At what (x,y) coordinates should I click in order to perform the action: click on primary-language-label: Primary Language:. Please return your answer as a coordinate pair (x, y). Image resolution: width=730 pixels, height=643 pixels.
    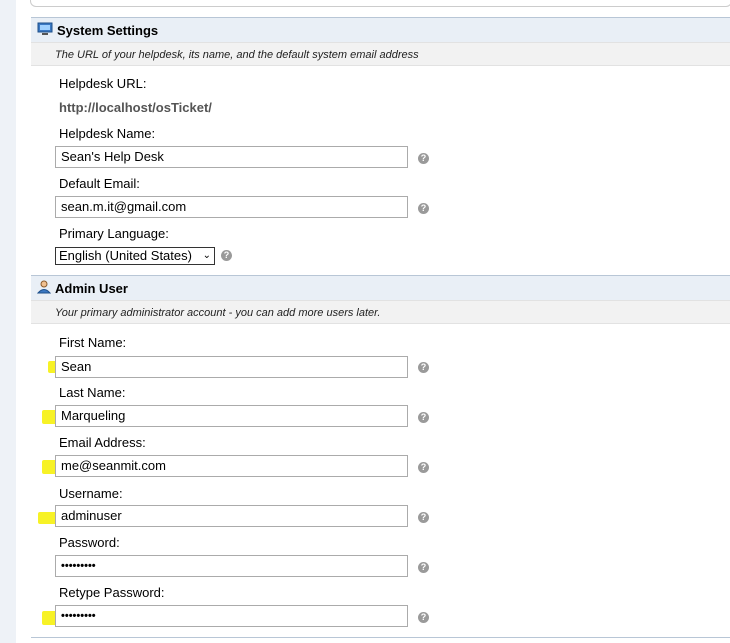
    Looking at the image, I should click on (114, 233).